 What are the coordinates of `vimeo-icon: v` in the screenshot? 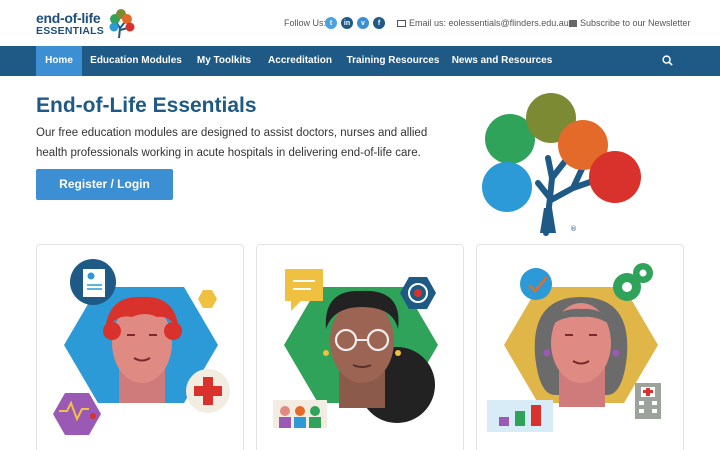 It's located at (363, 23).